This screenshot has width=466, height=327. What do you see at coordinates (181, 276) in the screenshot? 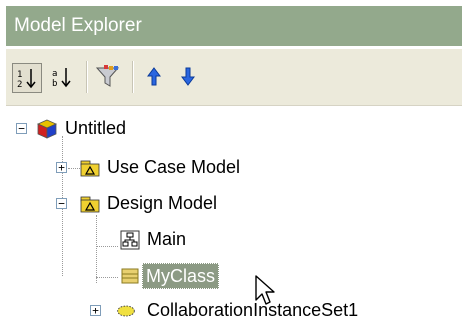
I see `tree-node-label: MyClass` at bounding box center [181, 276].